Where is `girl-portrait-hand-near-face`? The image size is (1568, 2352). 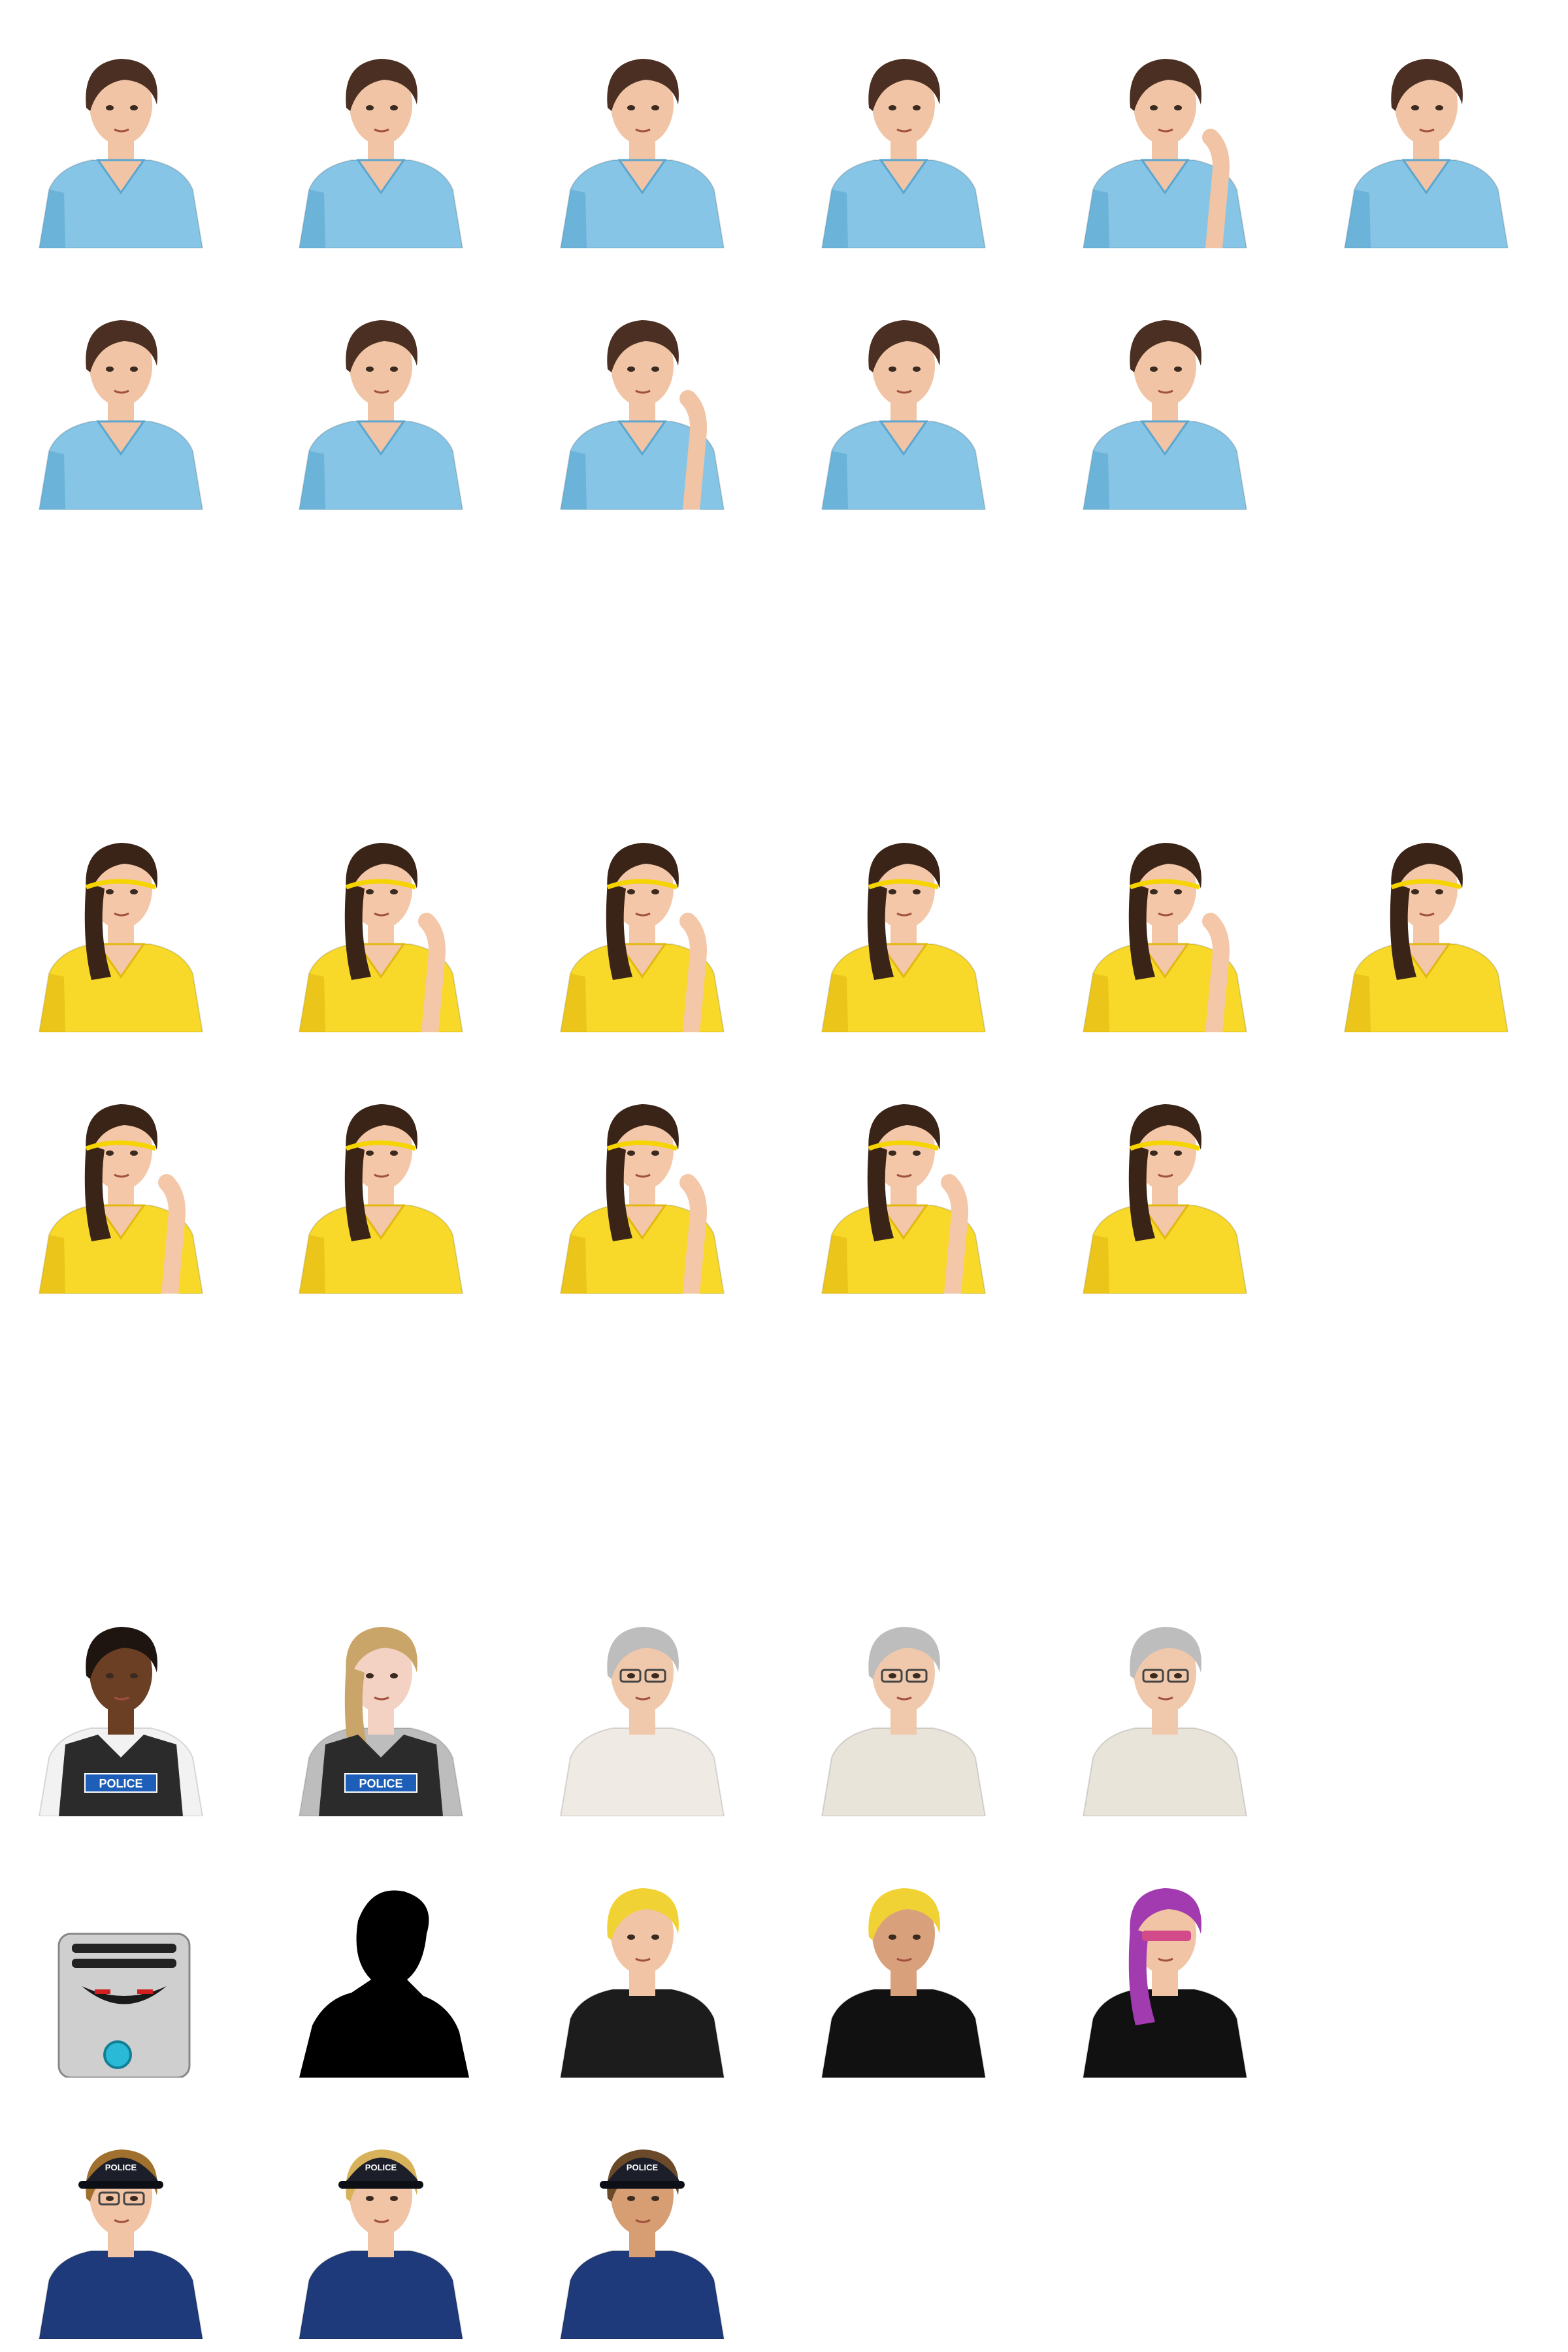
girl-portrait-hand-near-face is located at coordinates (121, 1182).